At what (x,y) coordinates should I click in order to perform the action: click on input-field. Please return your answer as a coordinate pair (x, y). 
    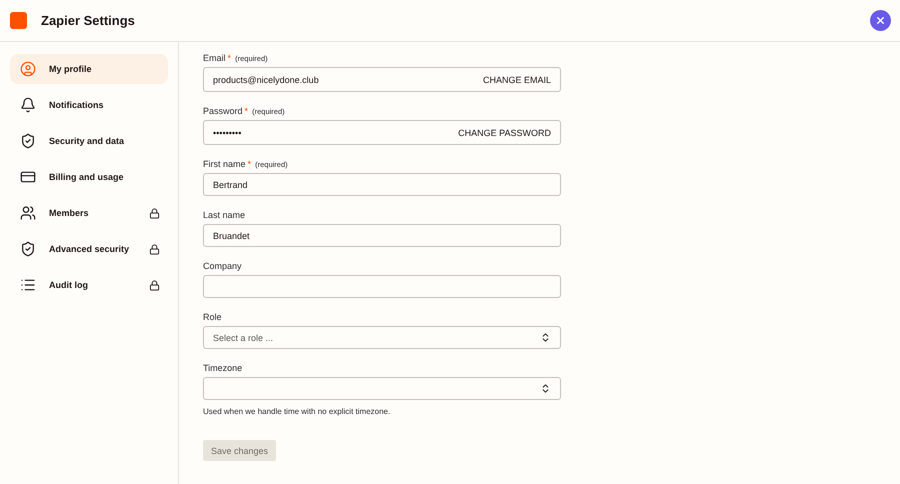
    Looking at the image, I should click on (382, 286).